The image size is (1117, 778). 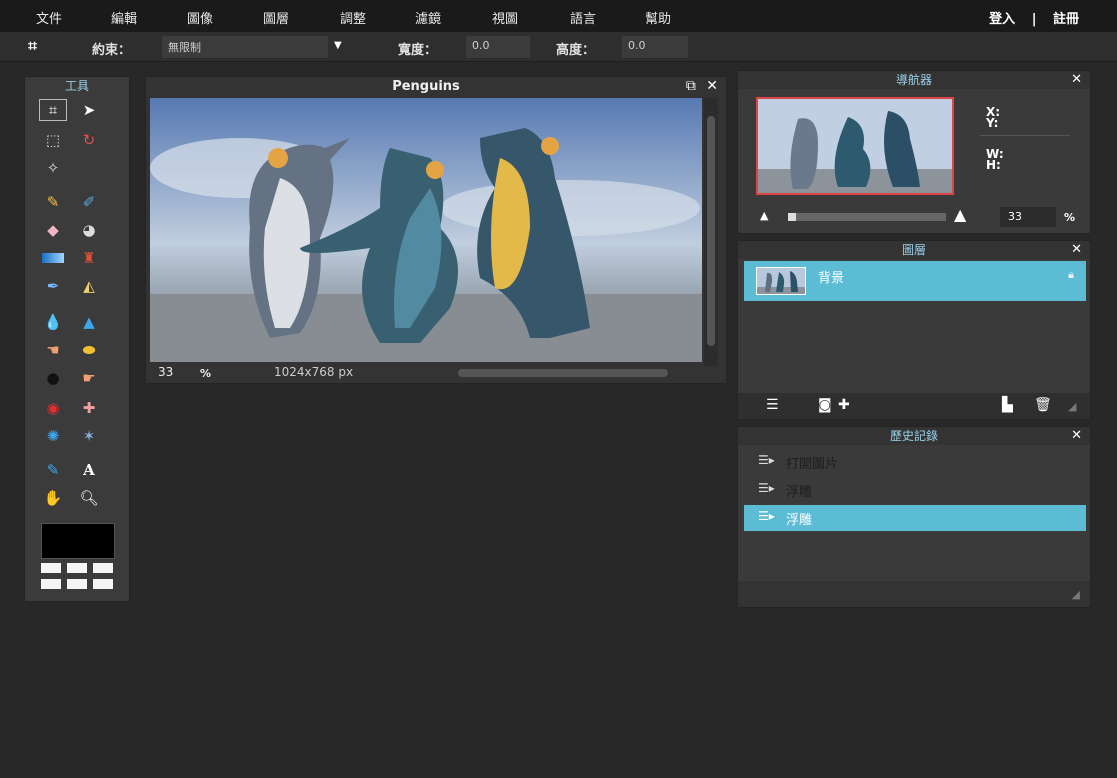 I want to click on marquee-tool-button: ⬚, so click(x=53, y=140).